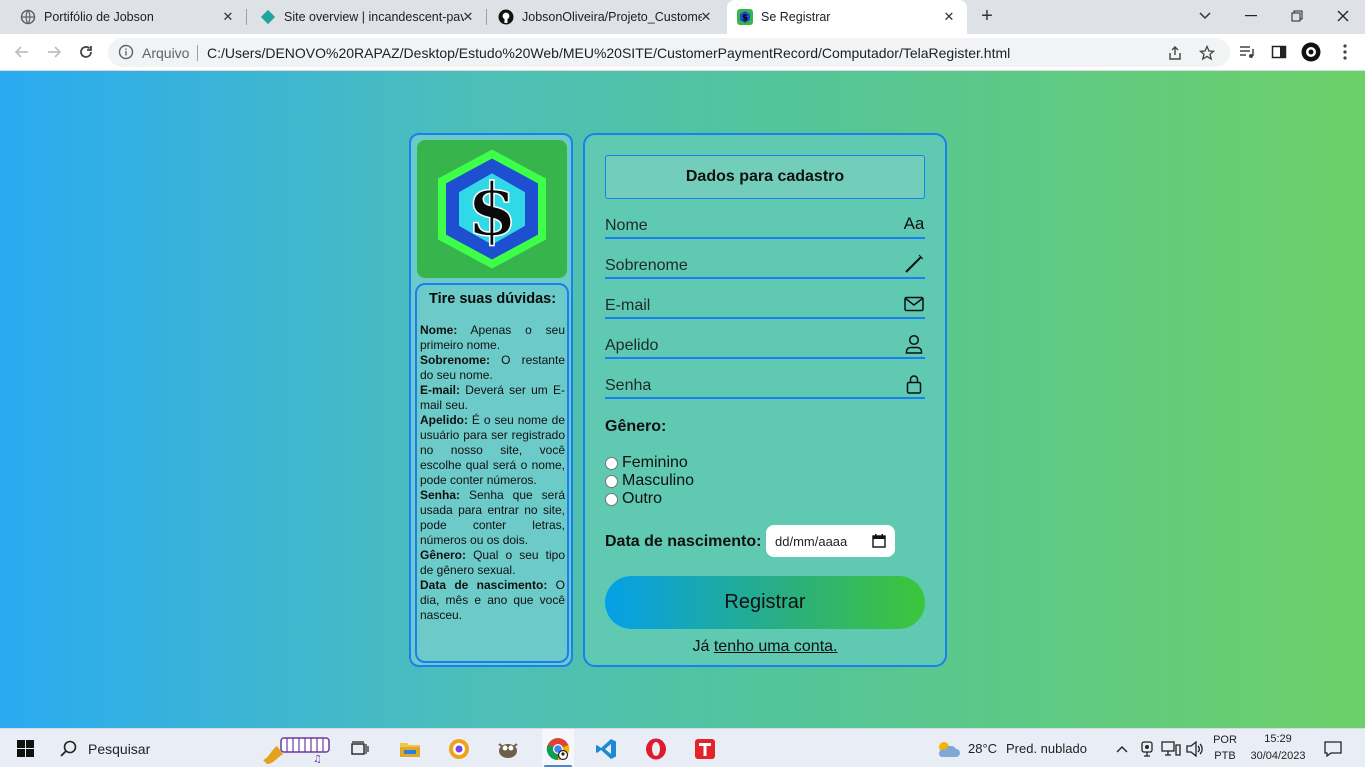 This screenshot has height=767, width=1365. Describe the element at coordinates (1311, 52) in the screenshot. I see `profile-avatar-icon` at that location.